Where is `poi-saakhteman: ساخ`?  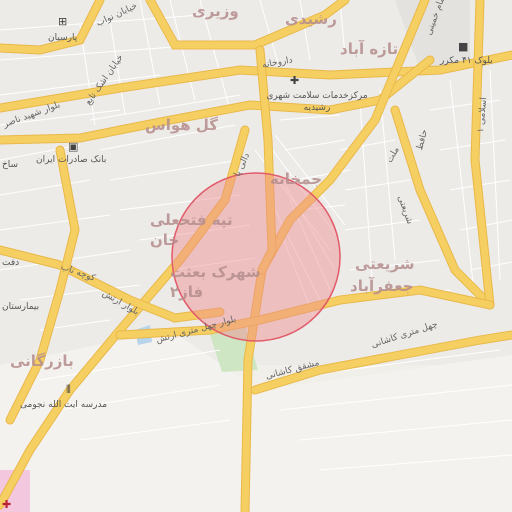 poi-saakhteman: ساخ is located at coordinates (10, 165).